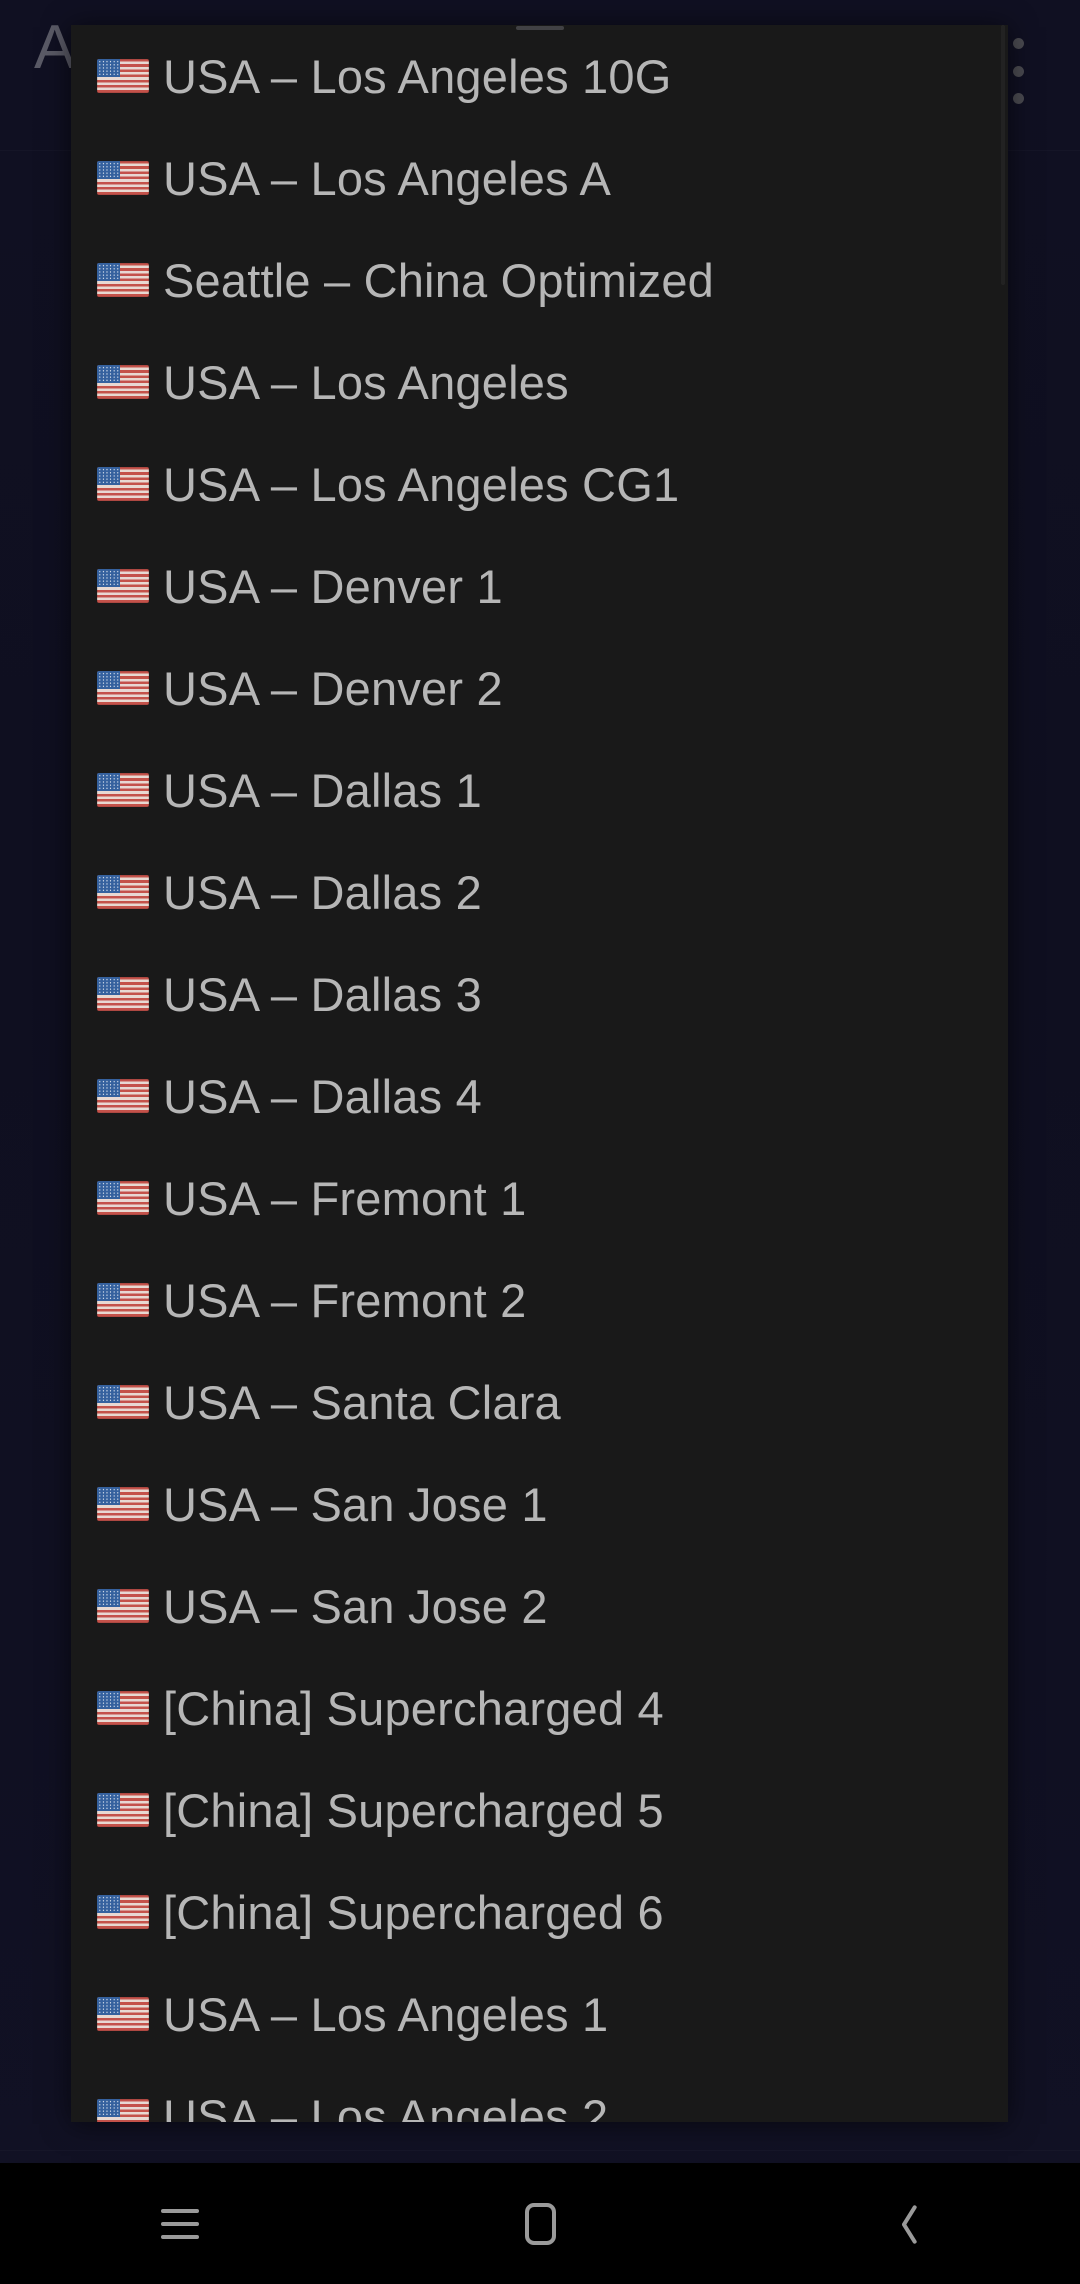 The width and height of the screenshot is (1080, 2284). What do you see at coordinates (413, 1708) in the screenshot?
I see `server-list-item-label: [China] Supercharged 4` at bounding box center [413, 1708].